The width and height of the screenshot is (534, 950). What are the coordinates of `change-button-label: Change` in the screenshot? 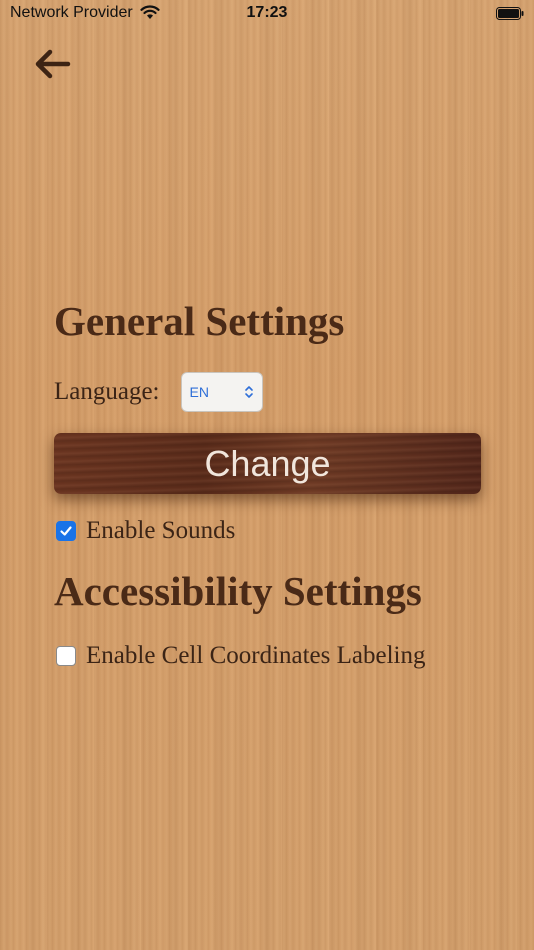 It's located at (267, 463).